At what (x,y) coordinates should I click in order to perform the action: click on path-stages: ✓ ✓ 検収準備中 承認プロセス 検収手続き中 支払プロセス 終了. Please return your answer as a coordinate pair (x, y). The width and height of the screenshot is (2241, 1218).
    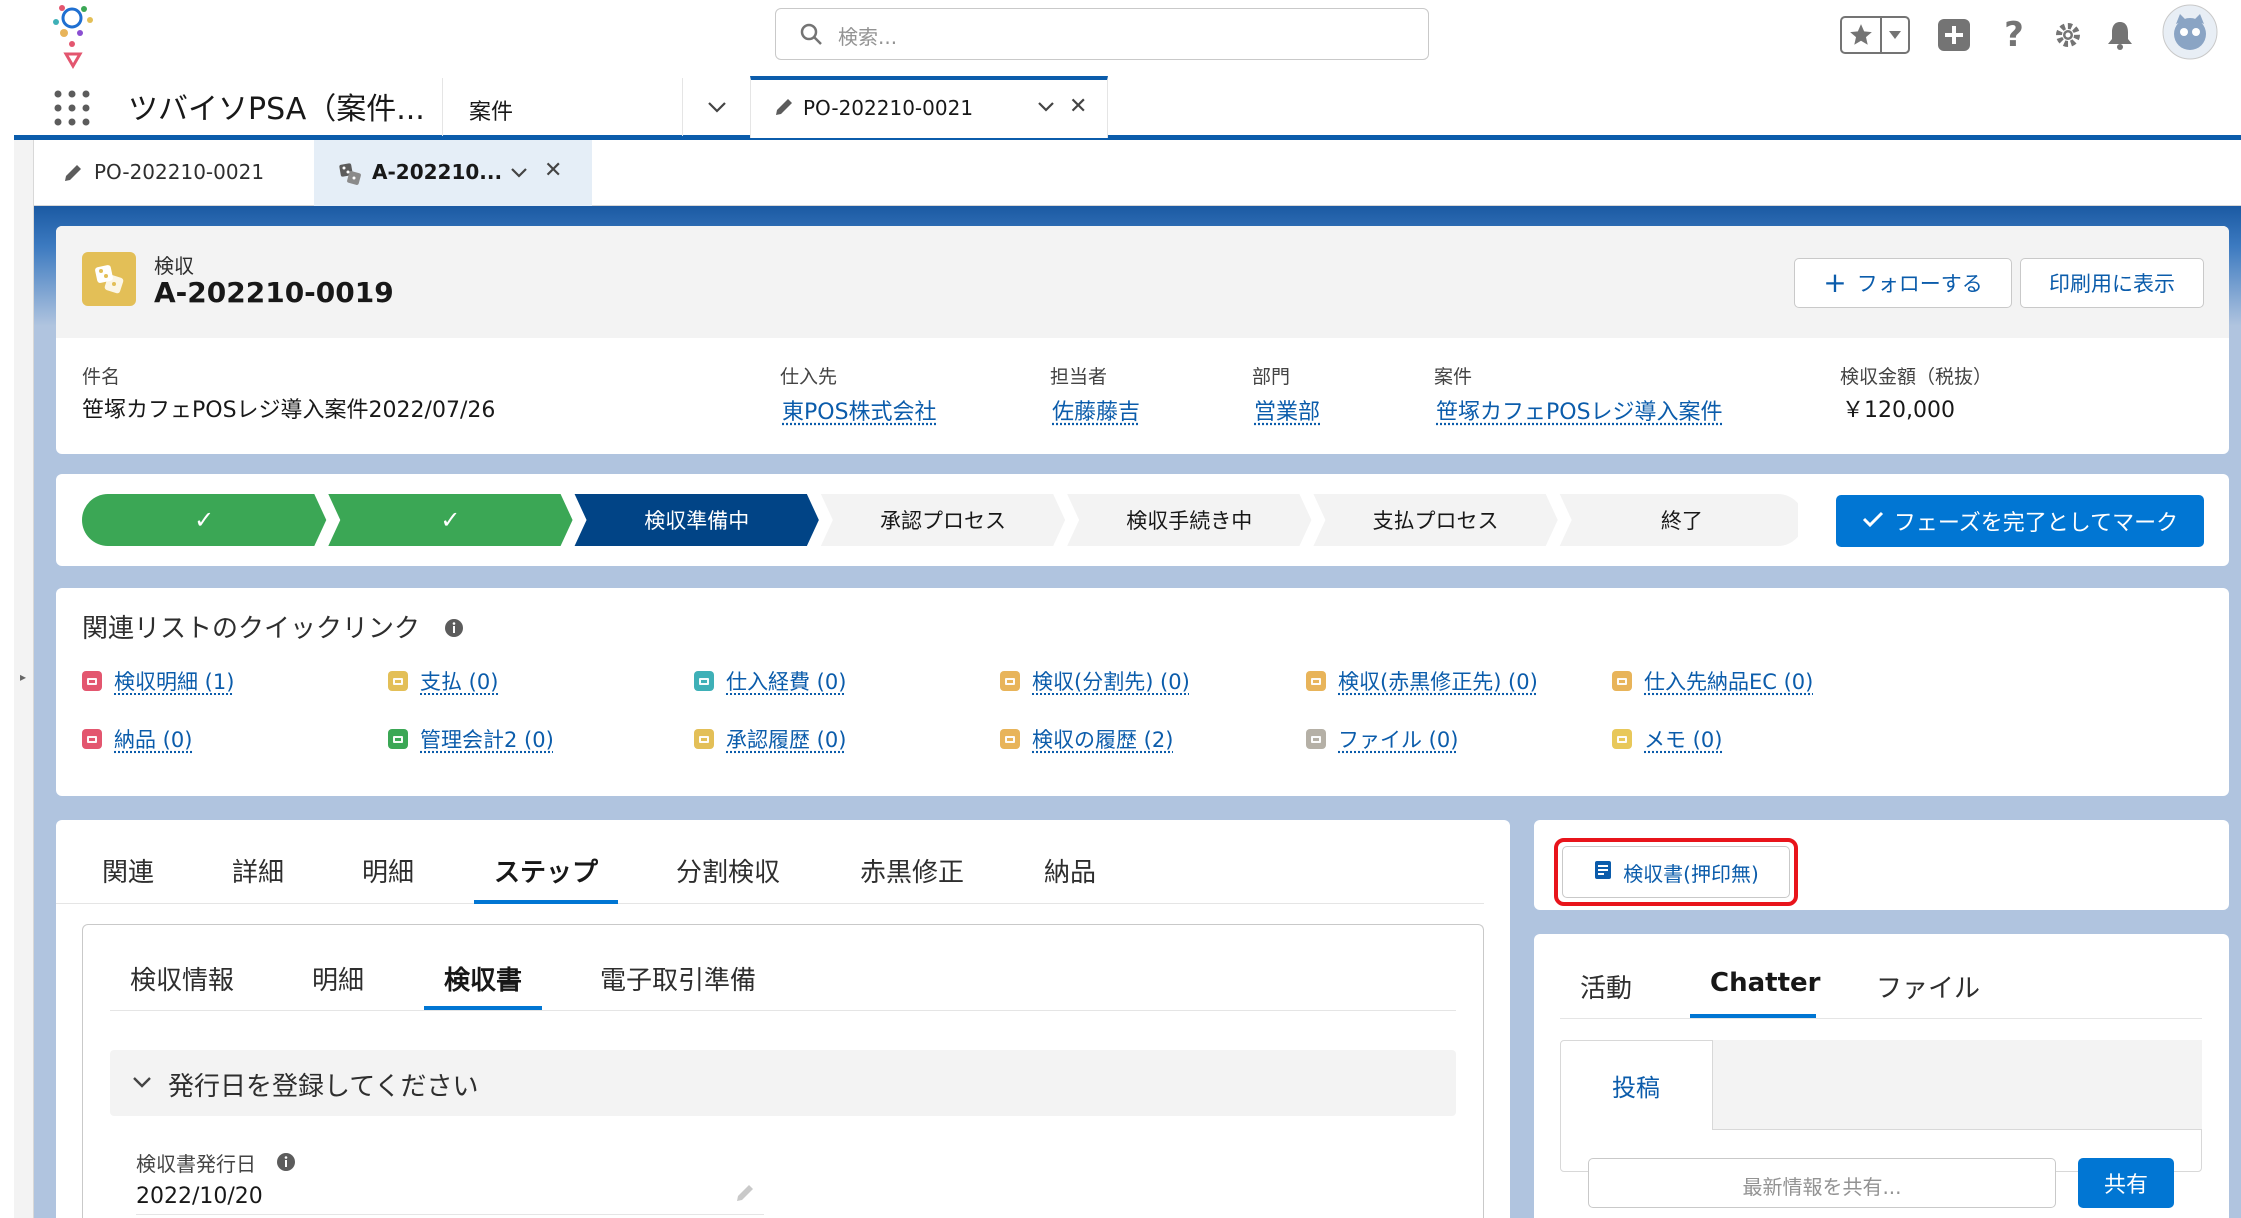
    Looking at the image, I should click on (940, 520).